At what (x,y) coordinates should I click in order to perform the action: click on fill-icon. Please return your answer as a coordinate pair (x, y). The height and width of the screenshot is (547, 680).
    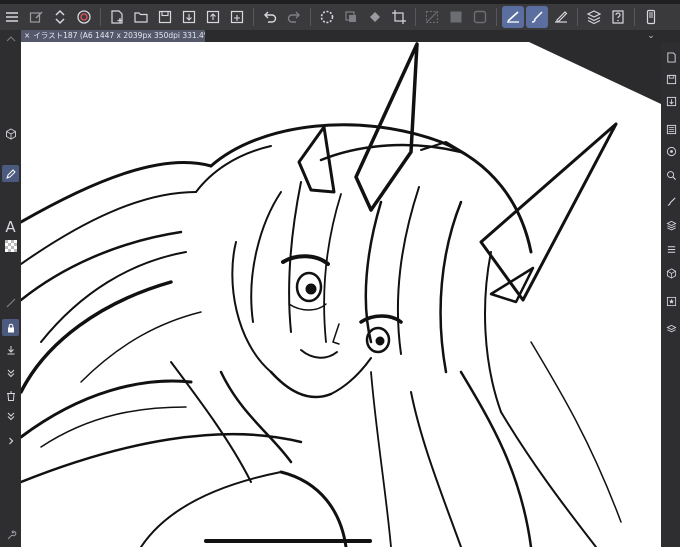
    Looking at the image, I should click on (375, 17).